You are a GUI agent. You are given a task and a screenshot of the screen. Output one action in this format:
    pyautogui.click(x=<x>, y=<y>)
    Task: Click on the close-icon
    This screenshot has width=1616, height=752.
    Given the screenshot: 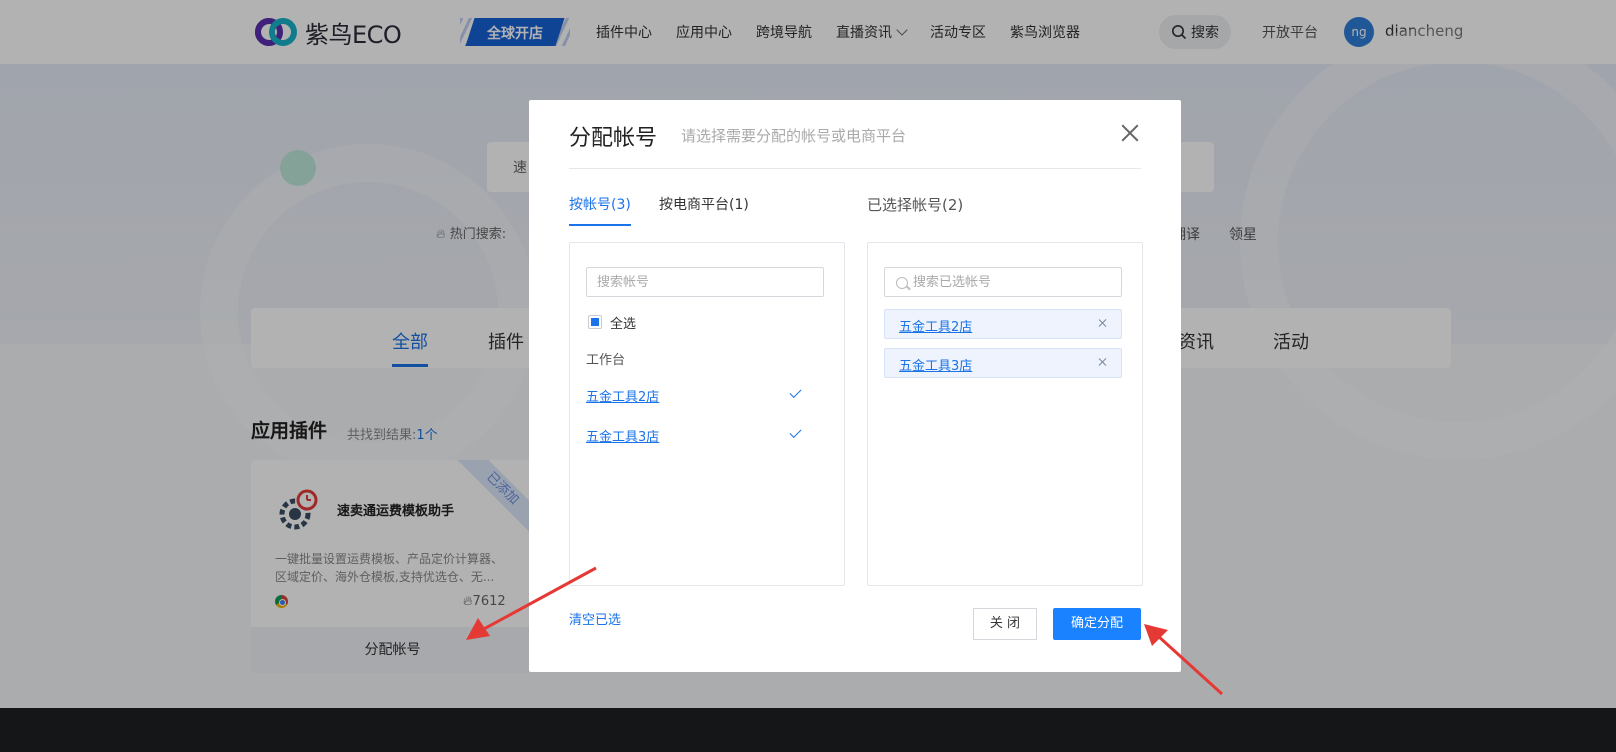 What is the action you would take?
    pyautogui.click(x=1130, y=133)
    